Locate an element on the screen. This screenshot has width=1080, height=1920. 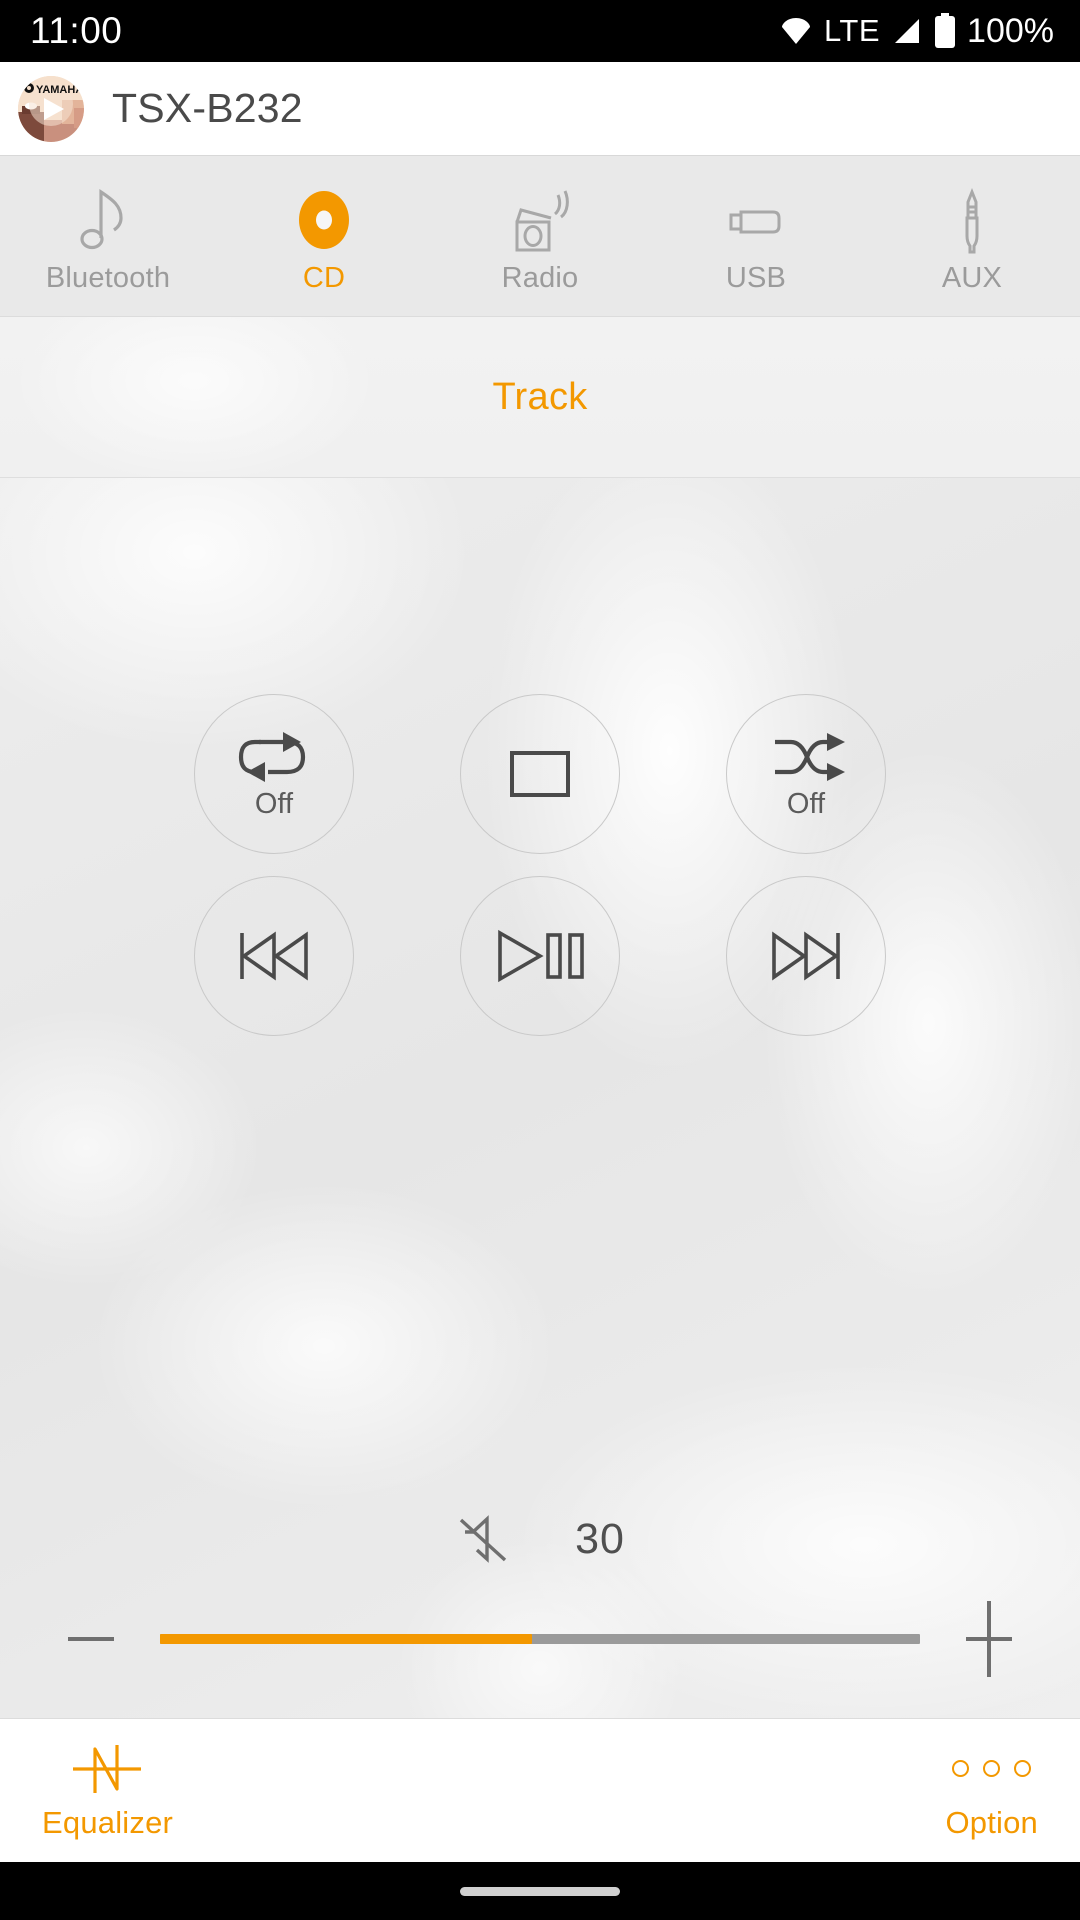
shuffle-mode-label: Off is located at coordinates (806, 803).